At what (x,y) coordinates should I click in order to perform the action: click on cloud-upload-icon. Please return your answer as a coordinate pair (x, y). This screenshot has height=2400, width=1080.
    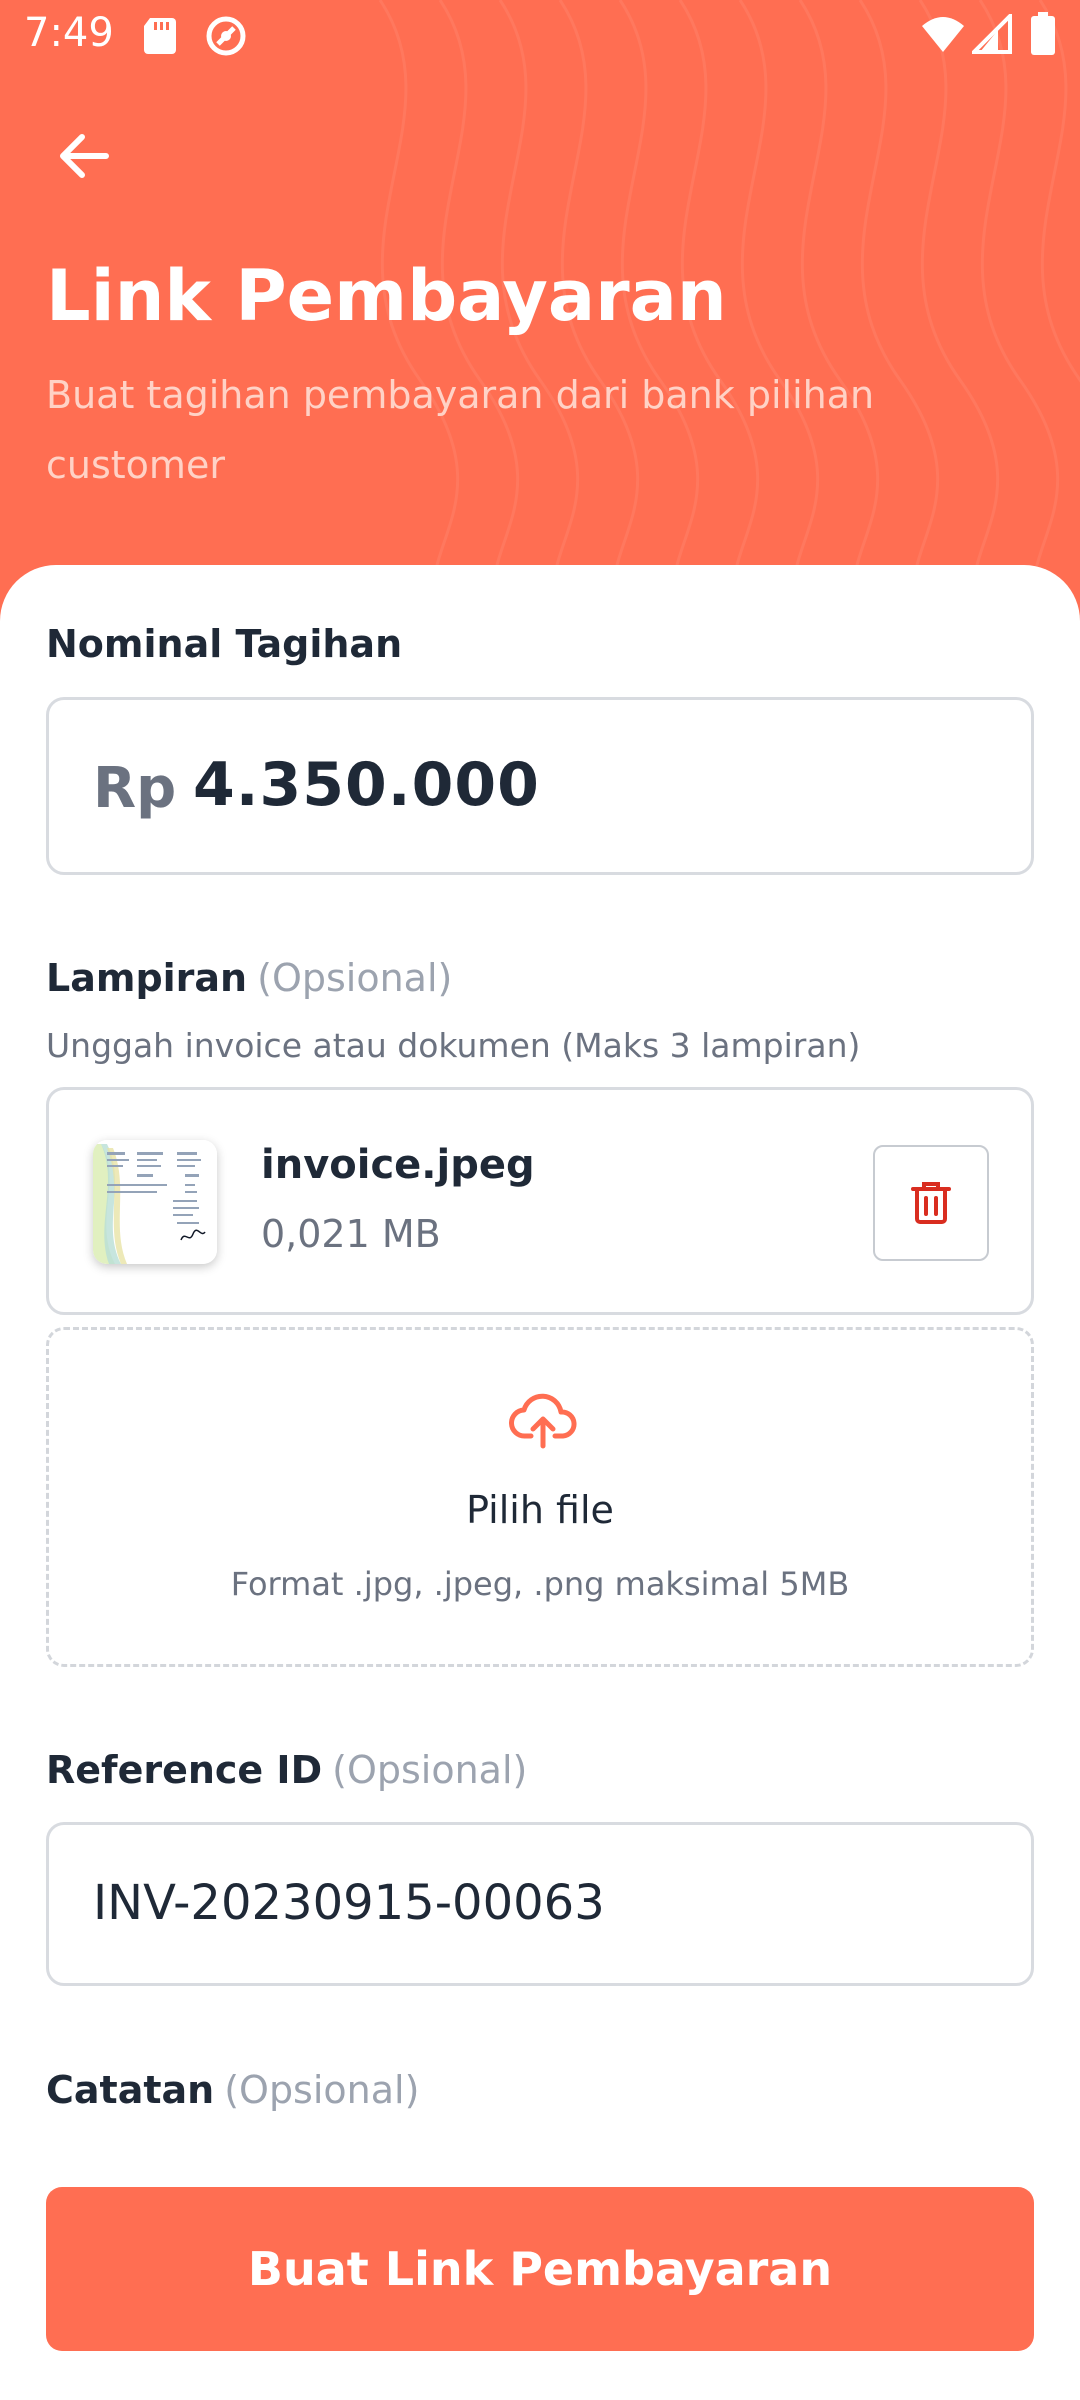
    Looking at the image, I should click on (543, 1421).